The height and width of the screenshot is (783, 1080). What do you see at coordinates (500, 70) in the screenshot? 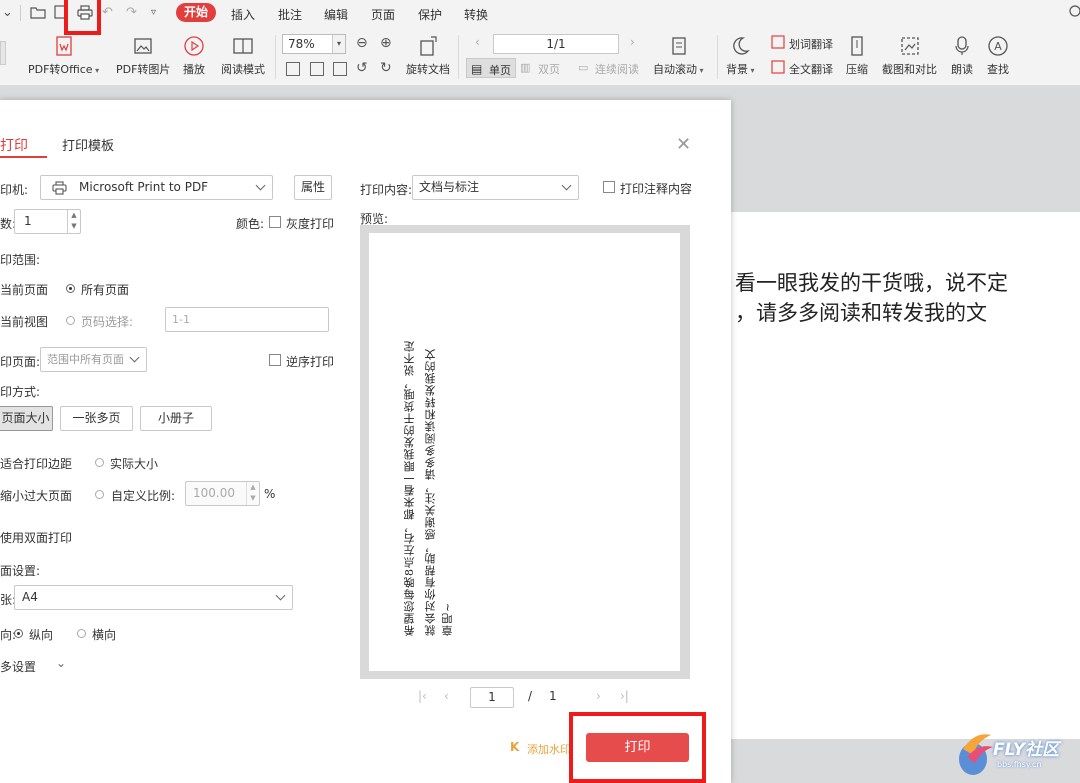
I see `single-page-label: 单页` at bounding box center [500, 70].